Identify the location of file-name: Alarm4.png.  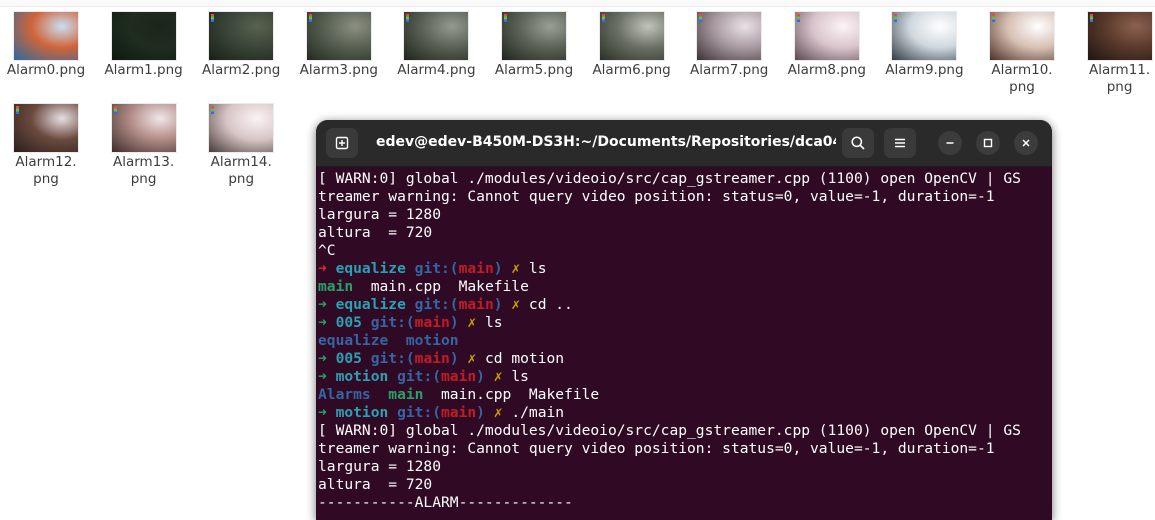
(436, 70).